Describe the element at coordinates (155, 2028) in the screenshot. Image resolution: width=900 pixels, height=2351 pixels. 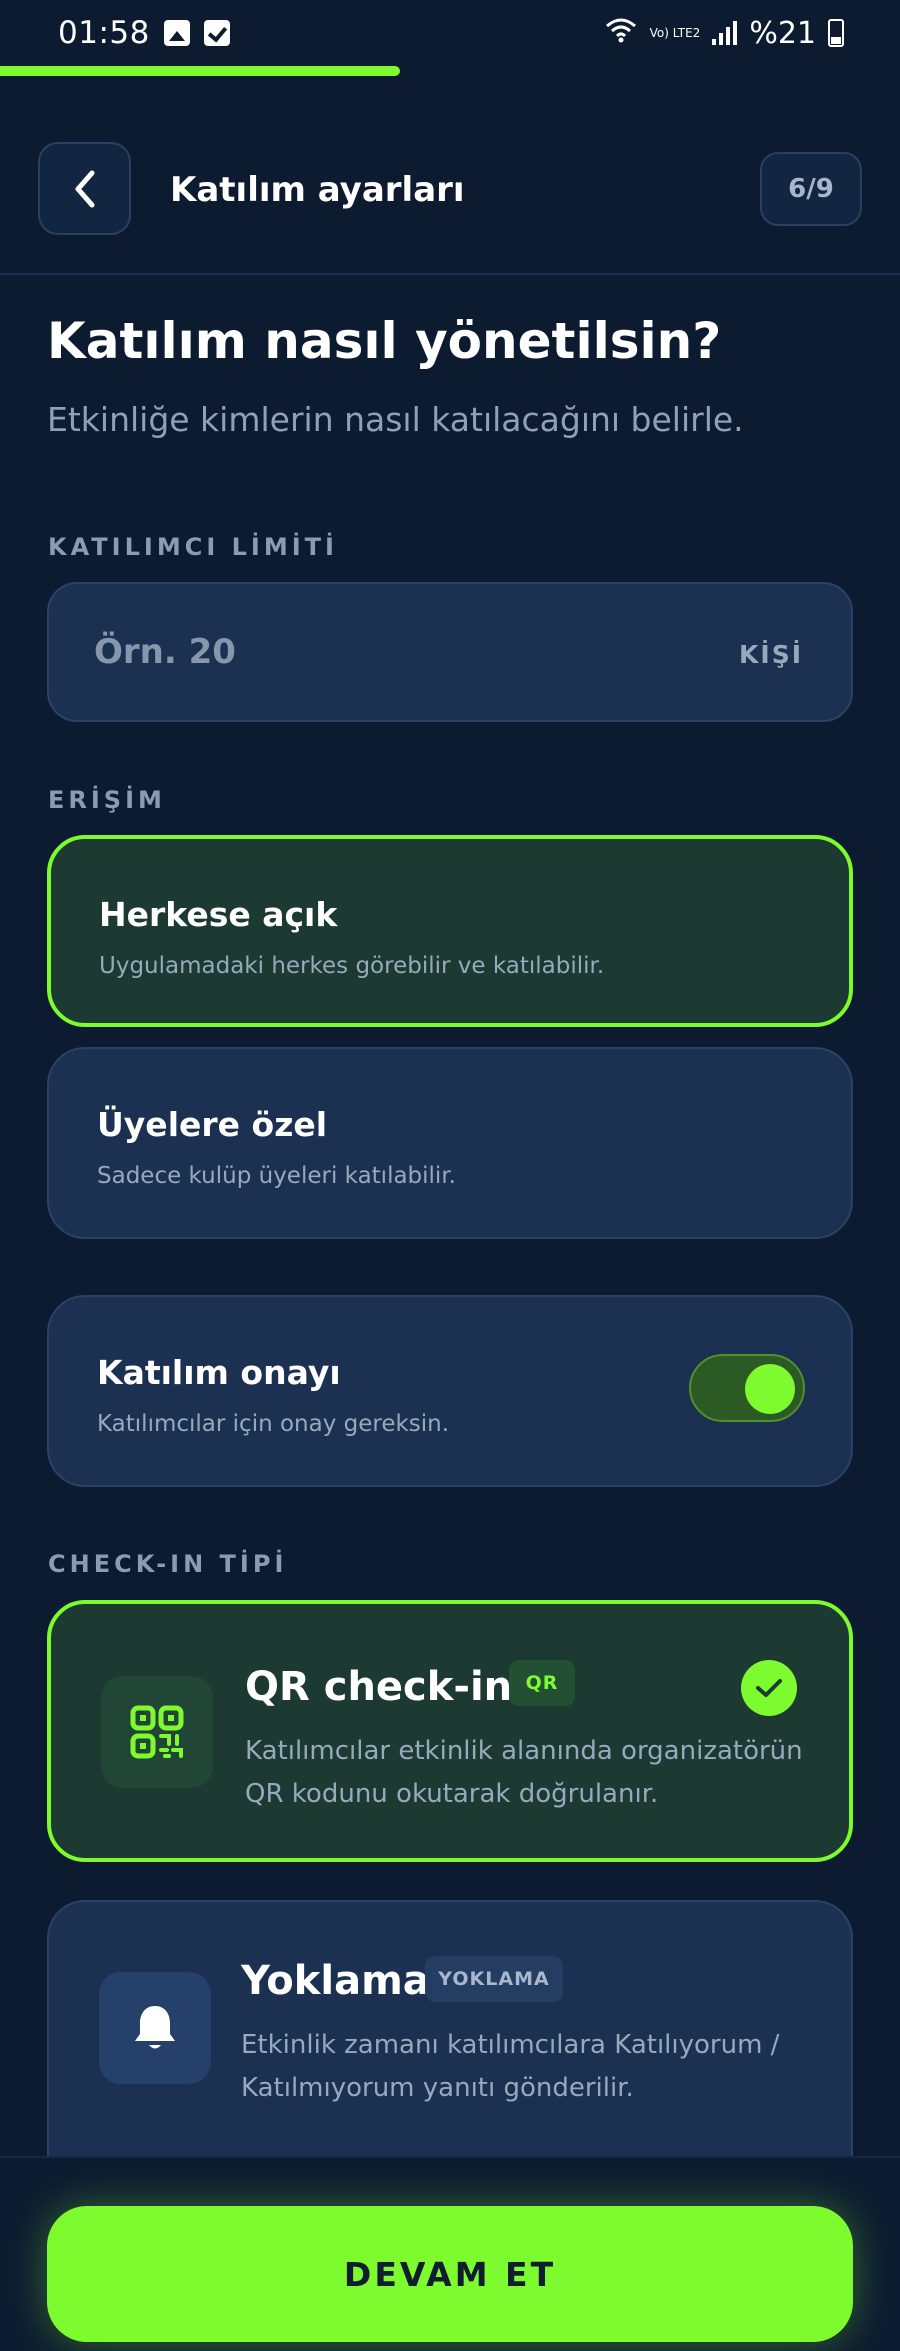
I see `bell-icon` at that location.